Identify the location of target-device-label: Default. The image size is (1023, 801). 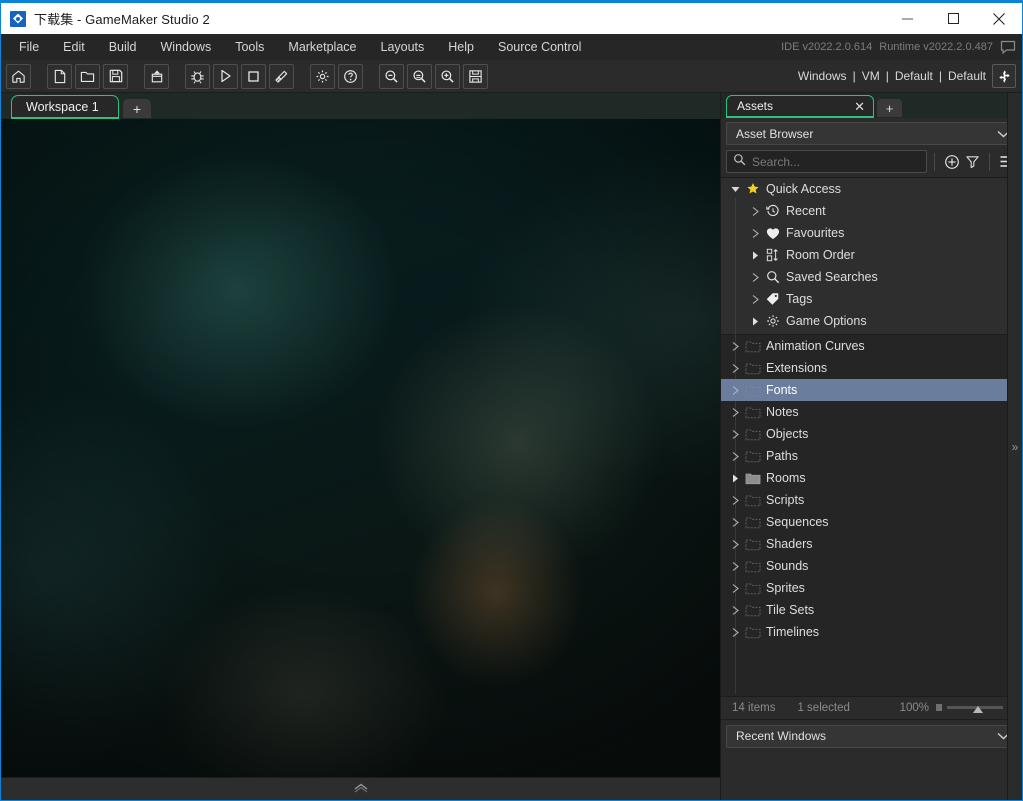
(967, 76).